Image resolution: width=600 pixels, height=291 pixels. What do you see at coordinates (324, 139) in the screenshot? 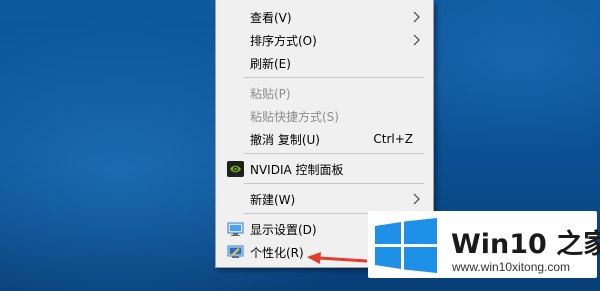
I see `menu-item-undo-copy: 撤消 复制(U) Ctrl+Z` at bounding box center [324, 139].